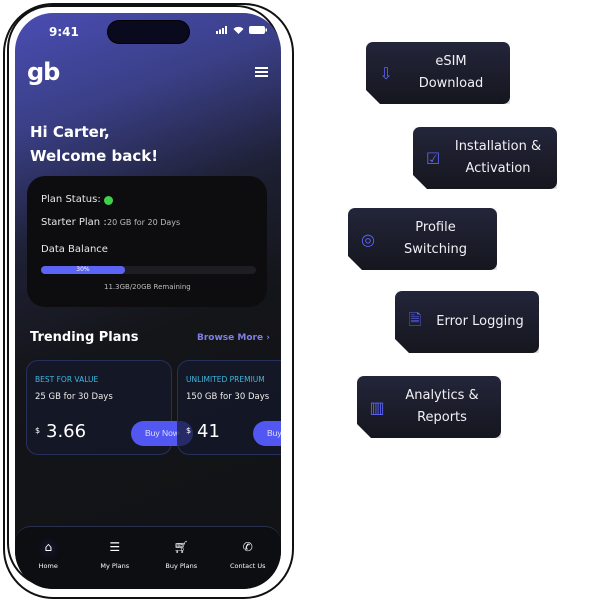 The image size is (611, 601). I want to click on dynamic-island, so click(148, 32).